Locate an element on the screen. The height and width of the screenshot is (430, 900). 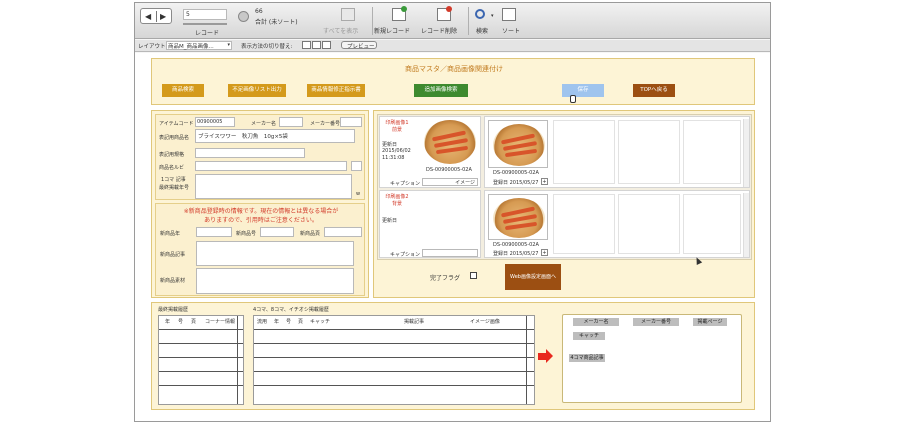
registered-image-cell-2: DS-00900005-02A 登録日 2015/05/27 + is located at coordinates (617, 224).